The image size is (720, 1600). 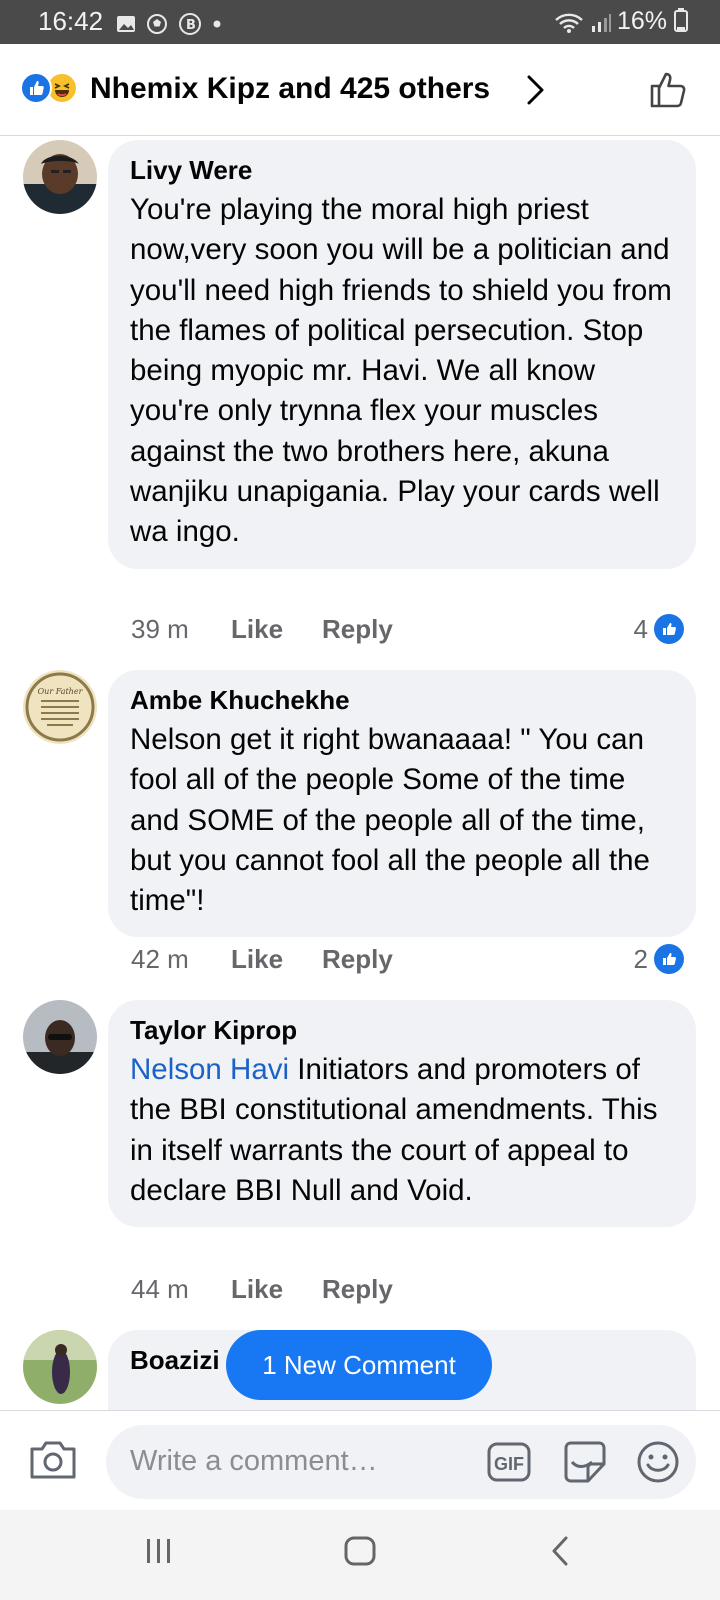 I want to click on comment-actions: 39 m Like Reply, so click(x=262, y=631).